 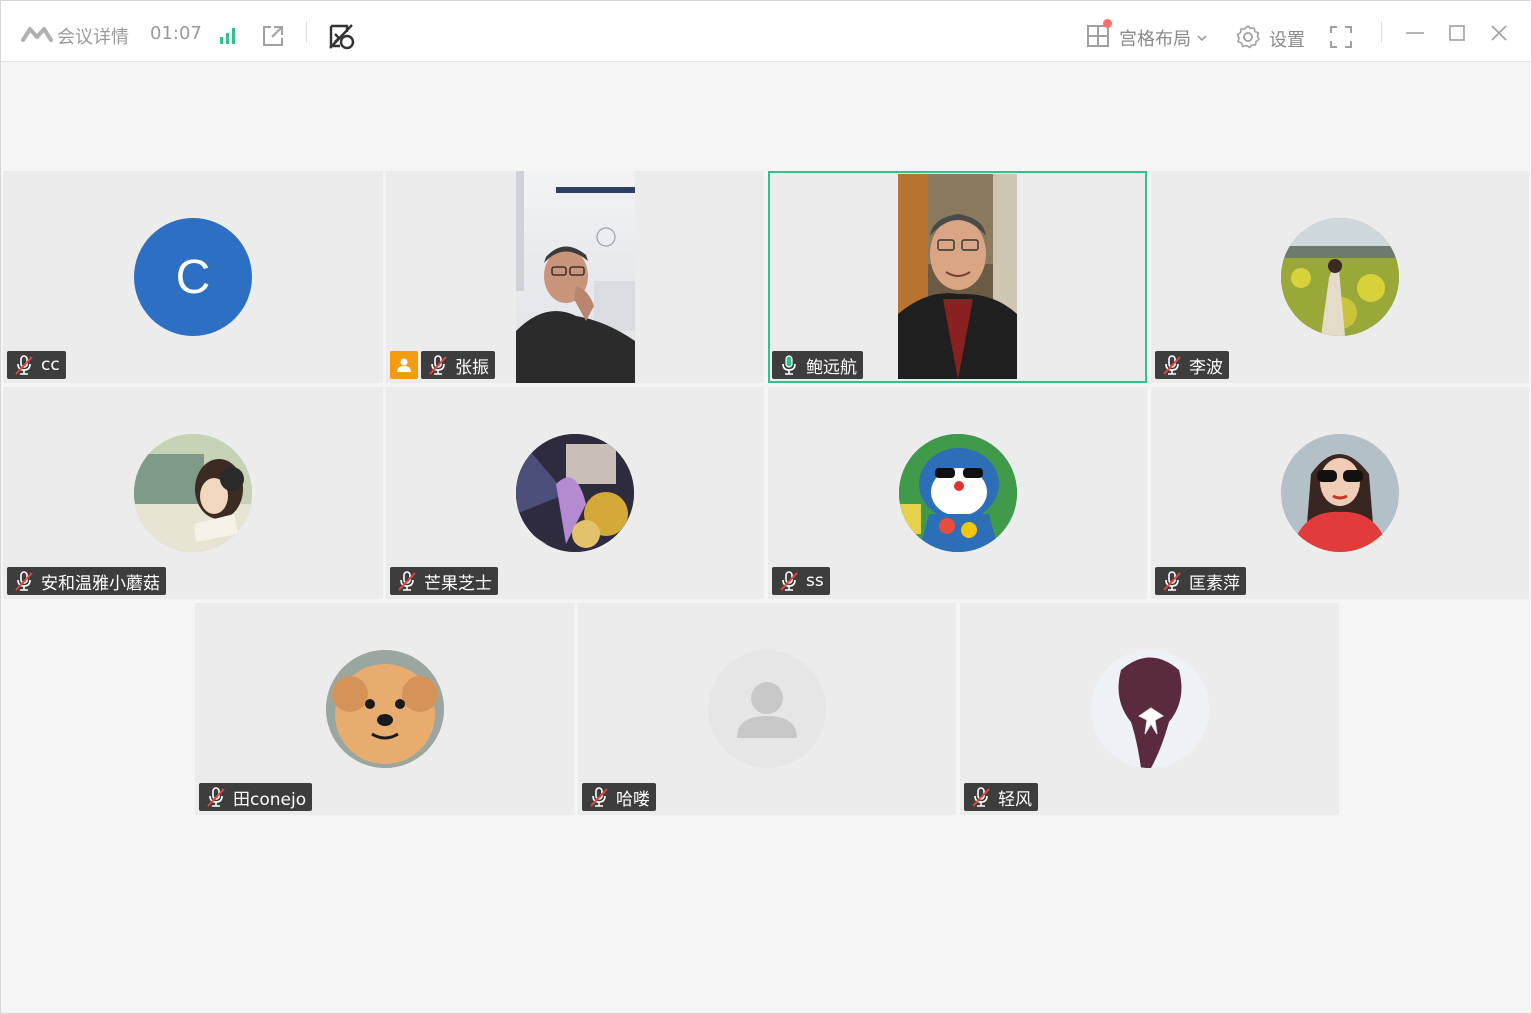 I want to click on participant-name: cc, so click(x=50, y=365).